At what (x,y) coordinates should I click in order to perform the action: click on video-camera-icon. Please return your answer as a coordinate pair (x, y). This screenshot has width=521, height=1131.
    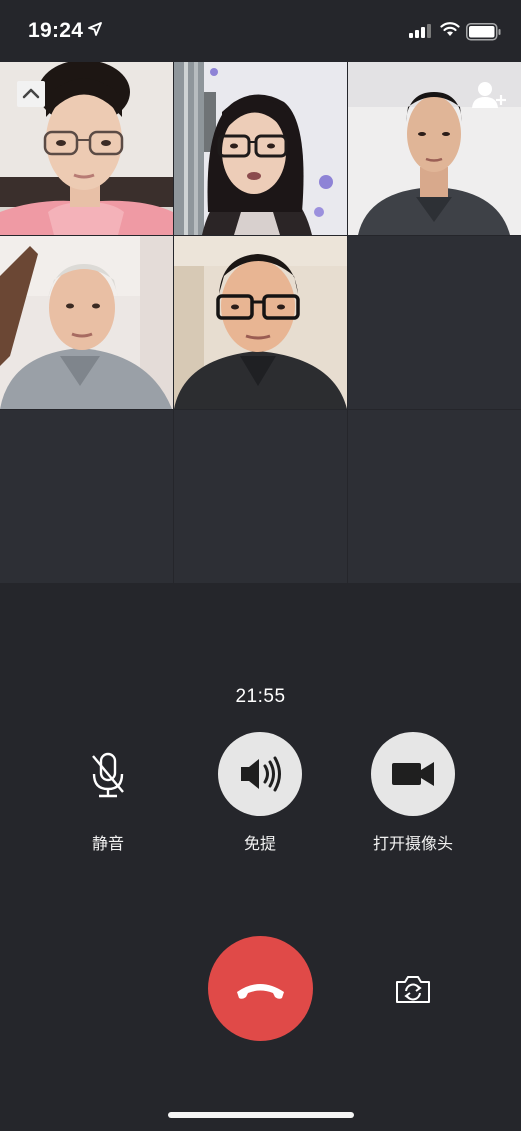
    Looking at the image, I should click on (413, 774).